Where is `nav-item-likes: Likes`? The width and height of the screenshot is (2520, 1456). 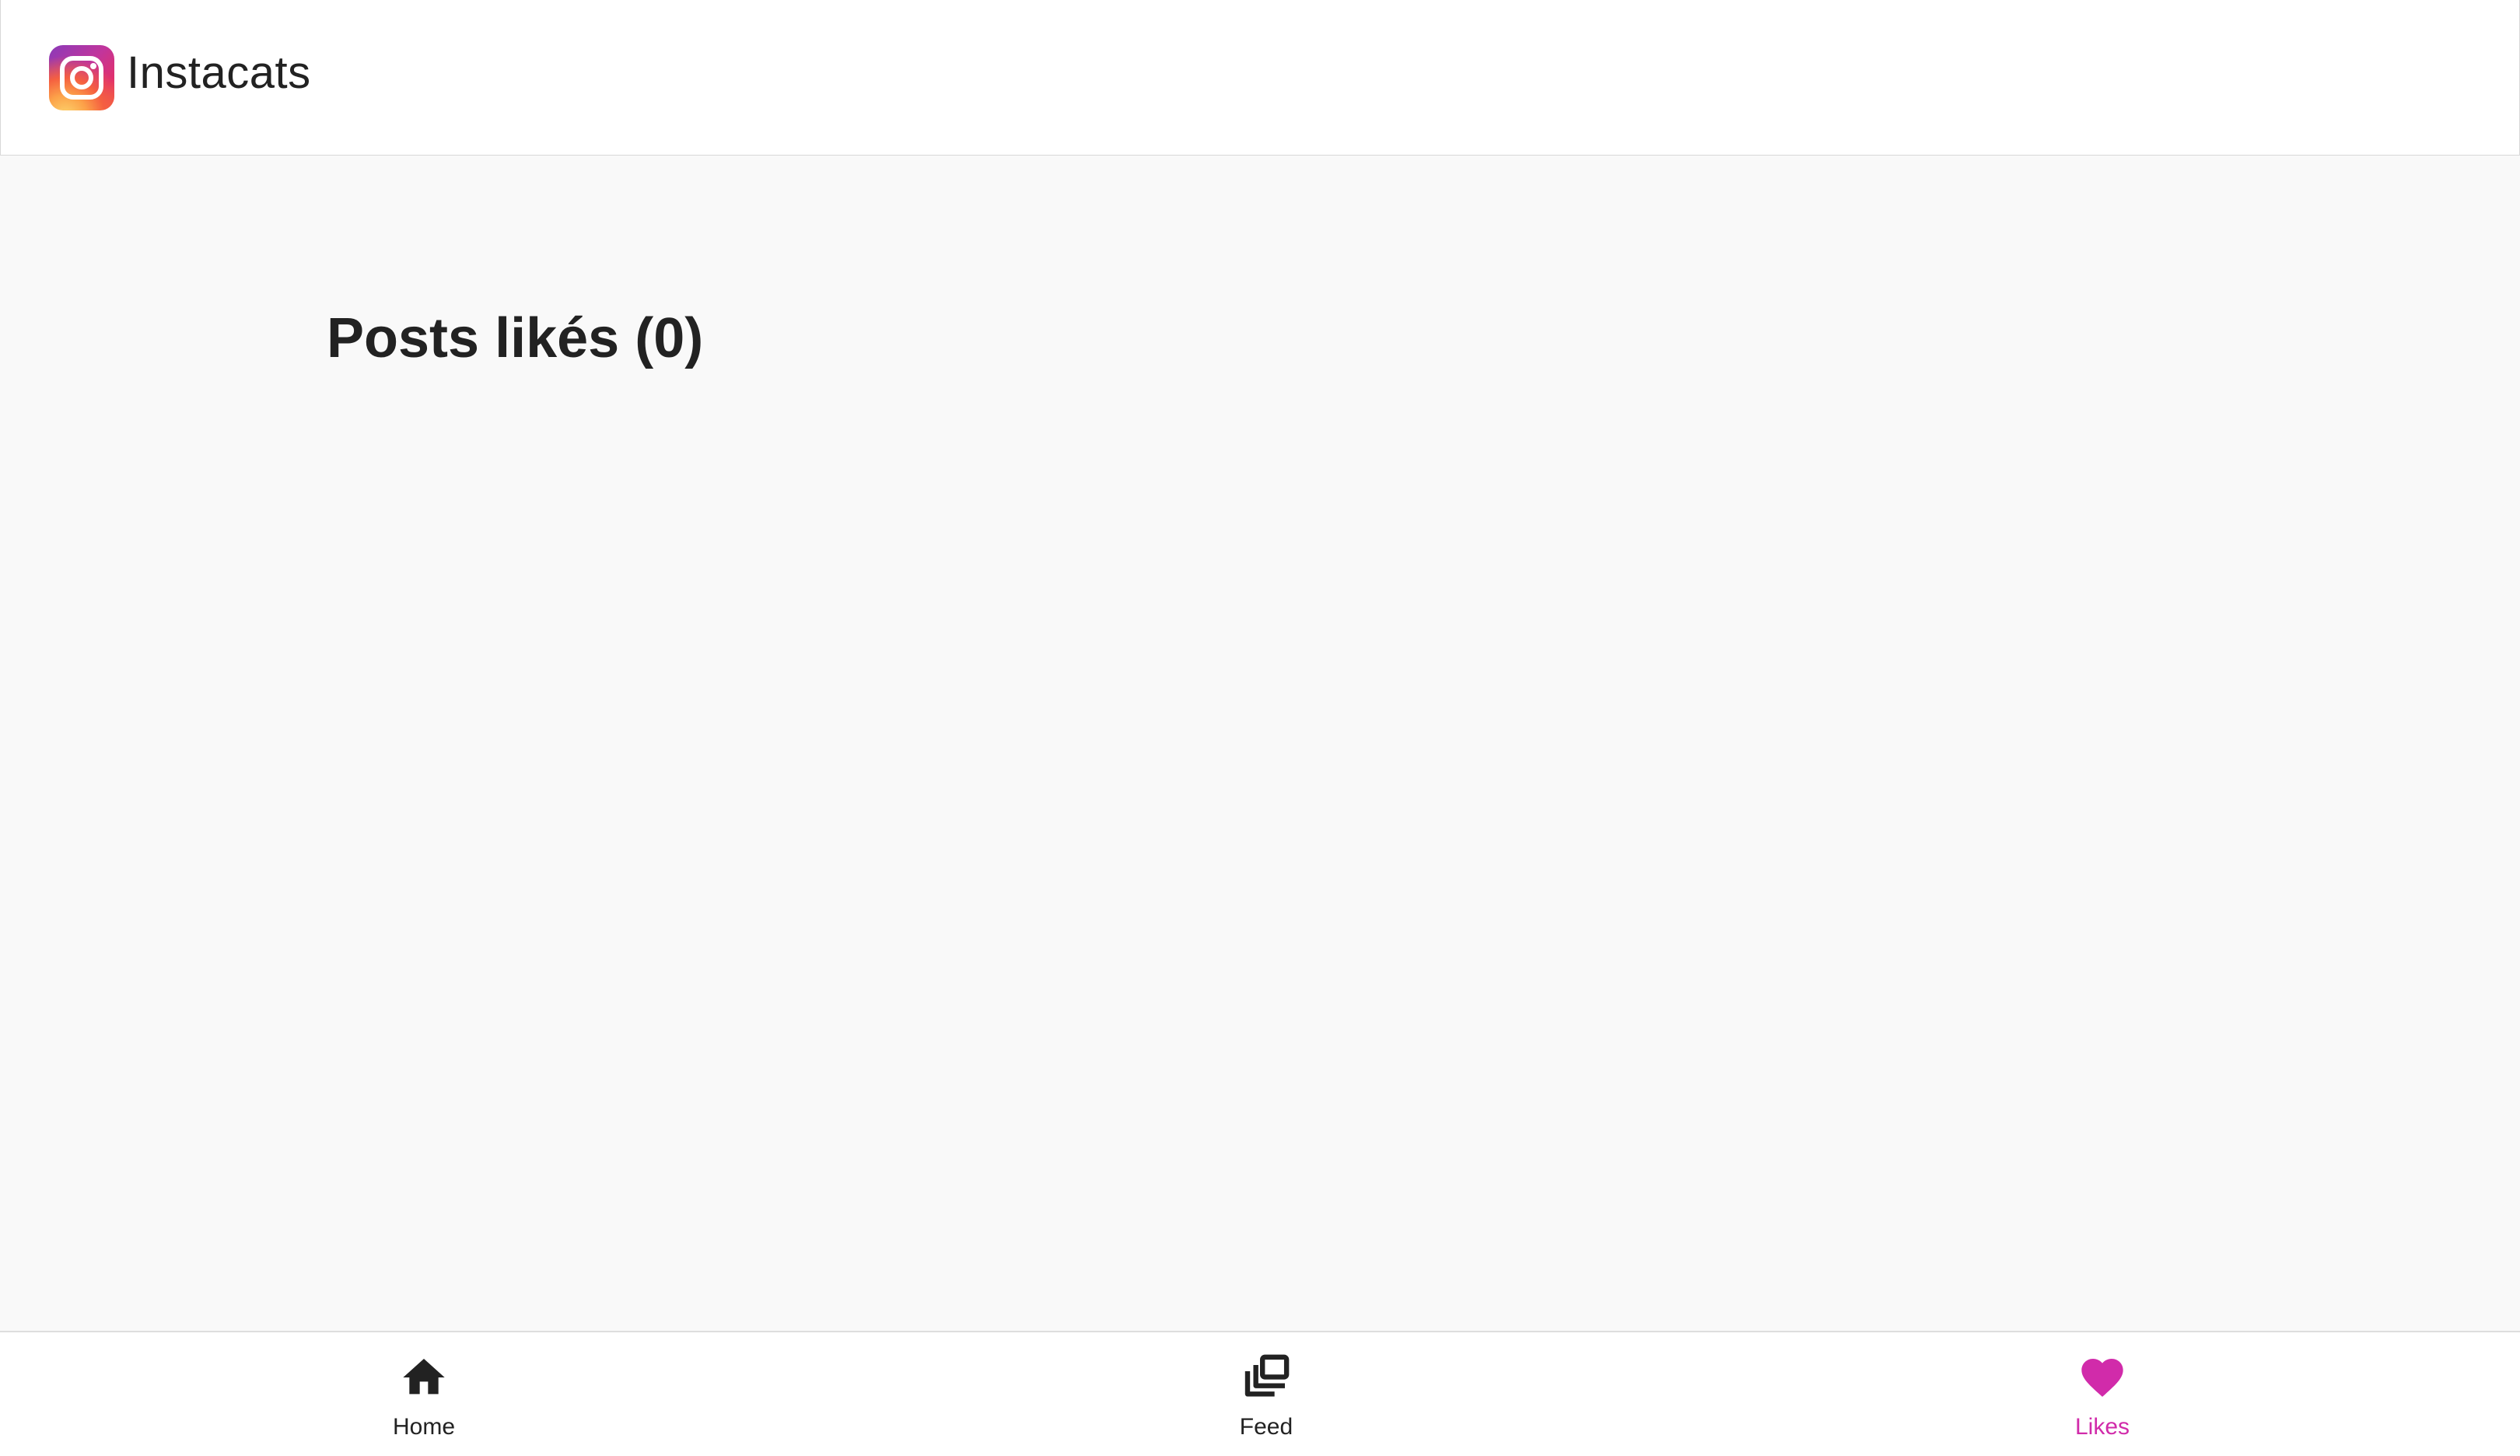 nav-item-likes: Likes is located at coordinates (2102, 1394).